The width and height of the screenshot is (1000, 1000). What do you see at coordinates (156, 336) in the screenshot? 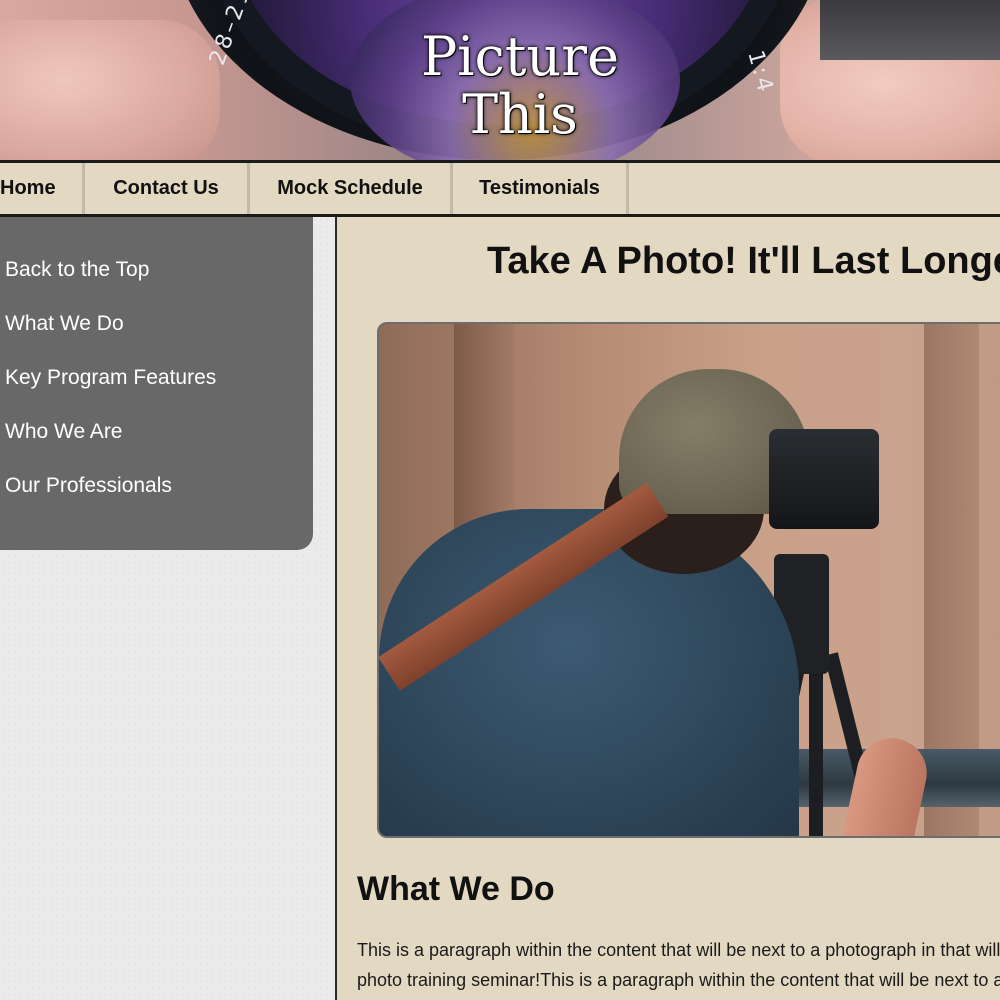
I see `sidebar-item-what-we-do: What We Do` at bounding box center [156, 336].